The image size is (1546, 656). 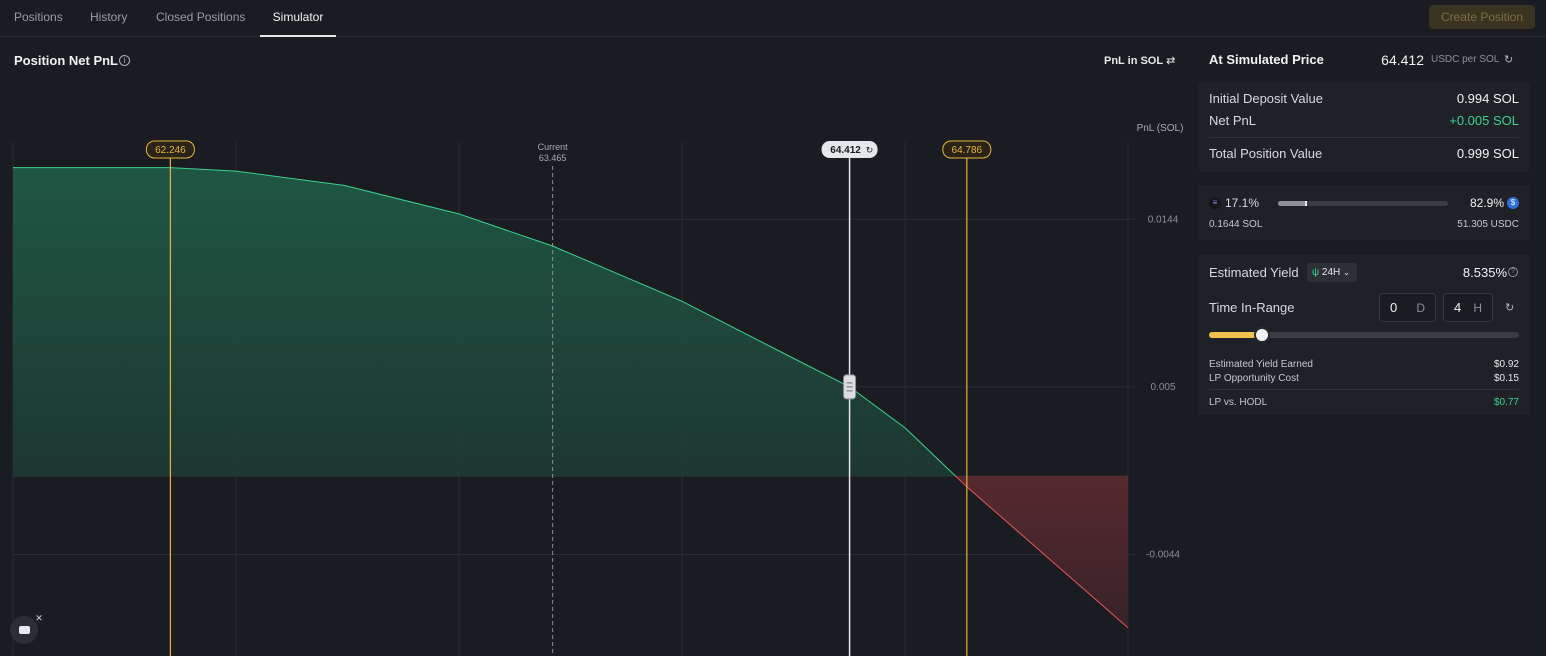 I want to click on y-tick-label: 0.0144, so click(x=1163, y=219).